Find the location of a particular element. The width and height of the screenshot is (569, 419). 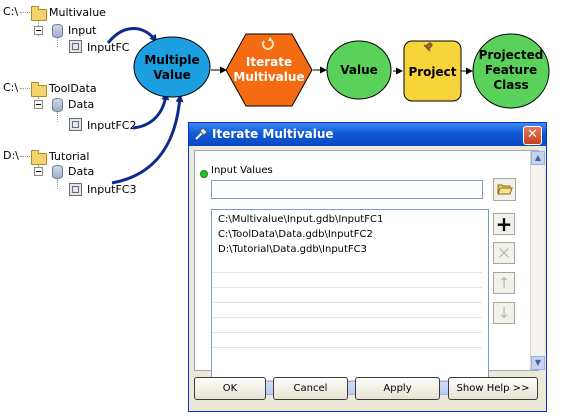

required-indicator-icon is located at coordinates (204, 174).